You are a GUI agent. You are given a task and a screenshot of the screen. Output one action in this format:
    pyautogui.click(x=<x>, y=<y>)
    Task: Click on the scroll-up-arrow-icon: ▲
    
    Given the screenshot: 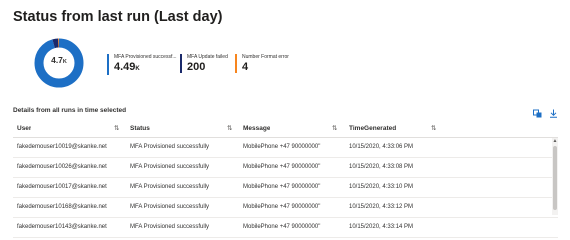 What is the action you would take?
    pyautogui.click(x=555, y=141)
    